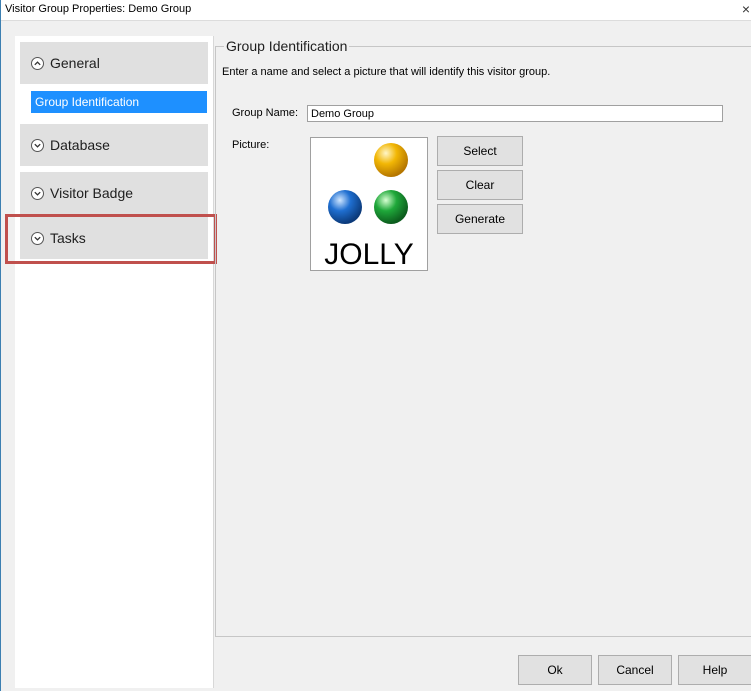 The height and width of the screenshot is (691, 751). Describe the element at coordinates (714, 670) in the screenshot. I see `help-button: Help` at that location.